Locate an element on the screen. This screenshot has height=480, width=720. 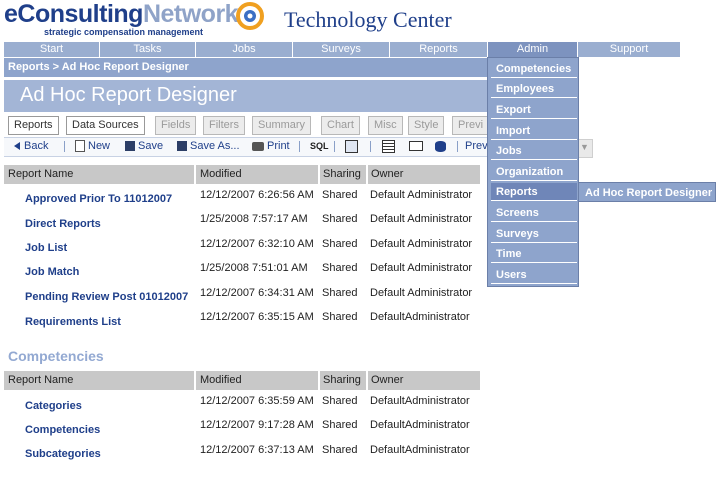
competencies-table-header: Report Name Modified Sharing Owner is located at coordinates (242, 380).